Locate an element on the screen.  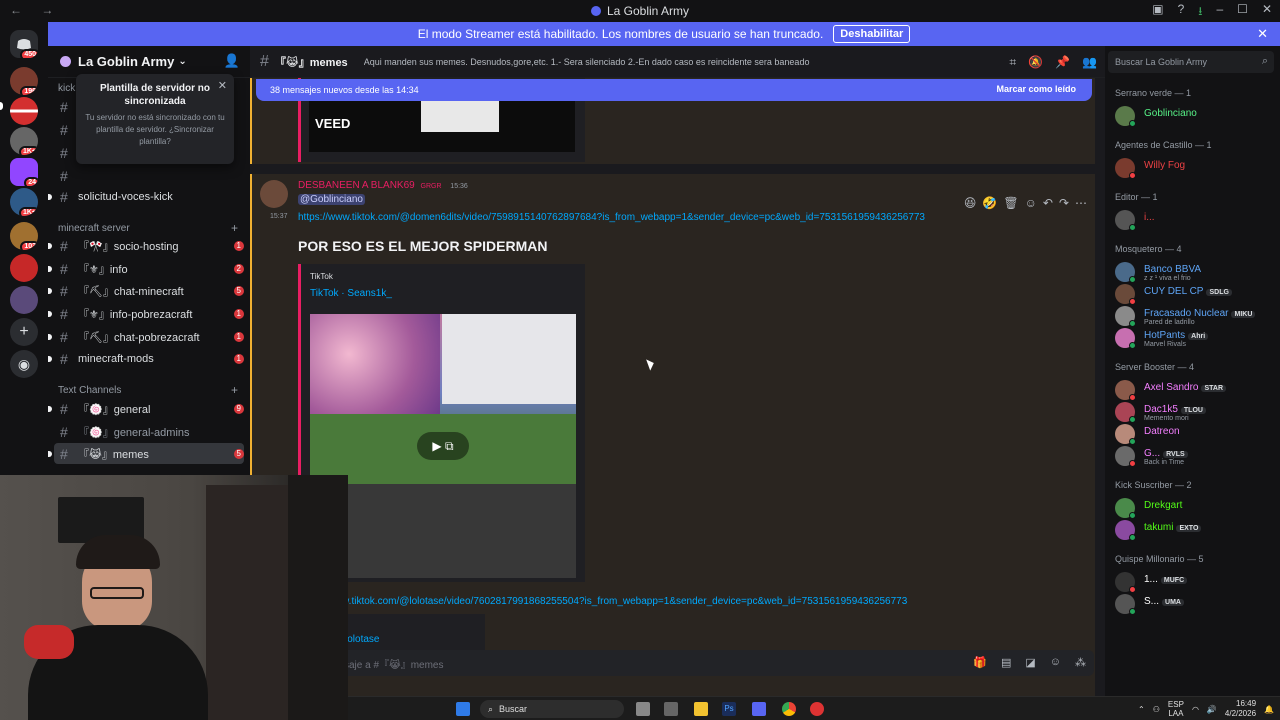
add-server-icon: + is located at coordinates (24, 332).